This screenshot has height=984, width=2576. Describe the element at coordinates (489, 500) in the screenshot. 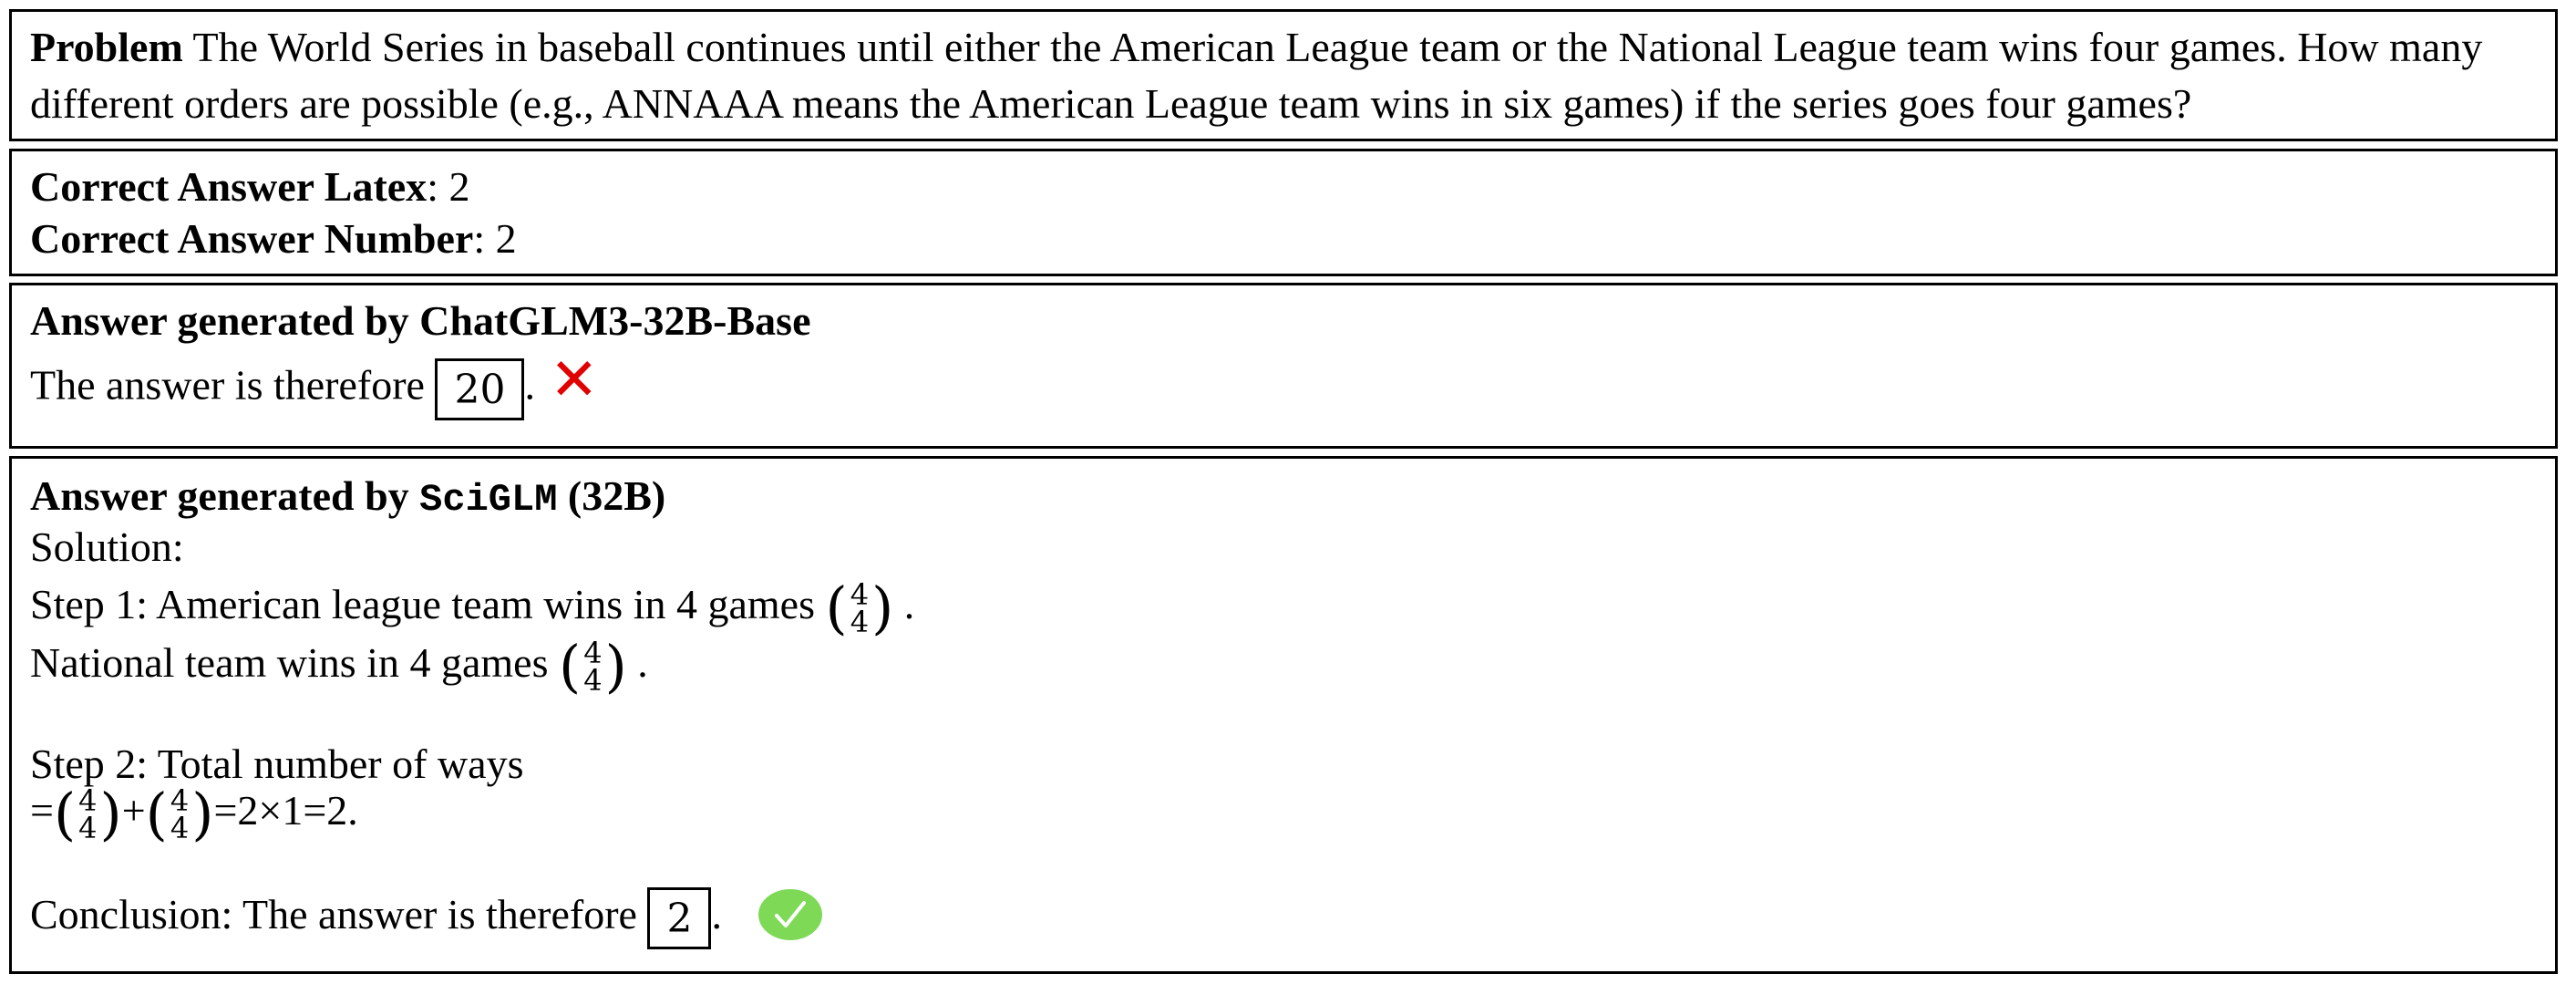

I see `sciglm-heading-model: SciGLM` at that location.